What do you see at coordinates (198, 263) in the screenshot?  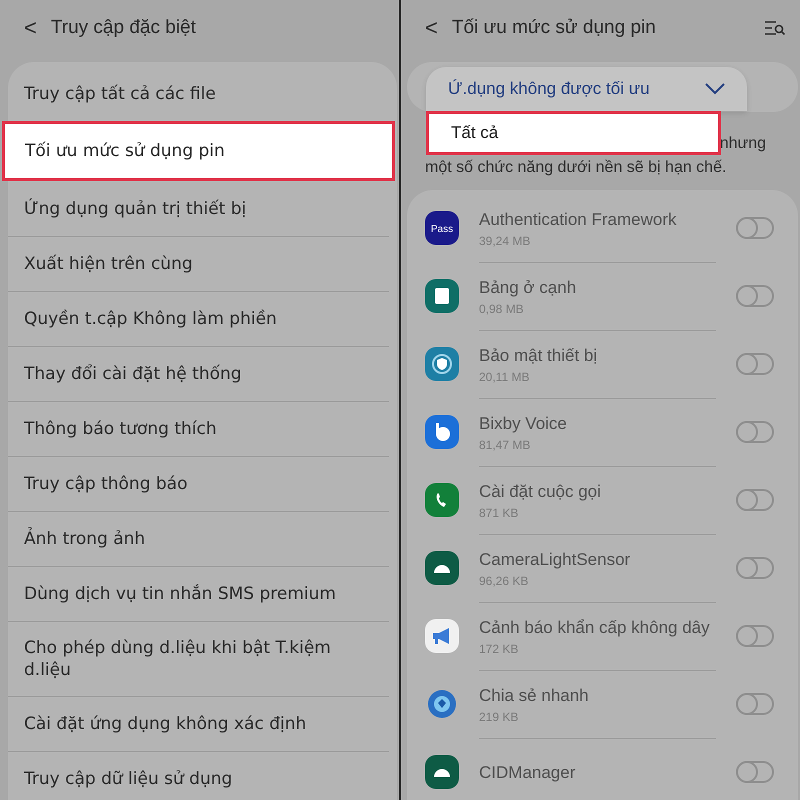 I see `settings-item: Xuất hiện trên cùng` at bounding box center [198, 263].